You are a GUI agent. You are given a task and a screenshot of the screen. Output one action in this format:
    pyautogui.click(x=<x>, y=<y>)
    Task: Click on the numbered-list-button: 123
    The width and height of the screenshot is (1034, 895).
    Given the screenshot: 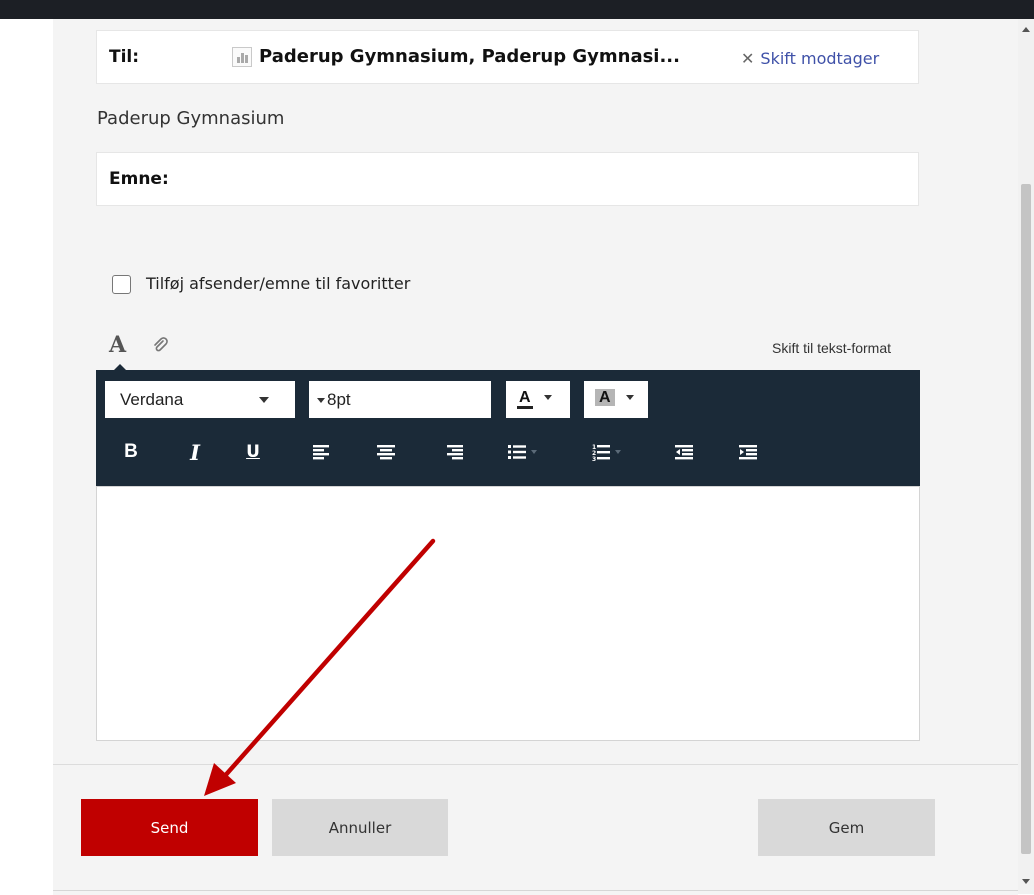 What is the action you would take?
    pyautogui.click(x=612, y=452)
    